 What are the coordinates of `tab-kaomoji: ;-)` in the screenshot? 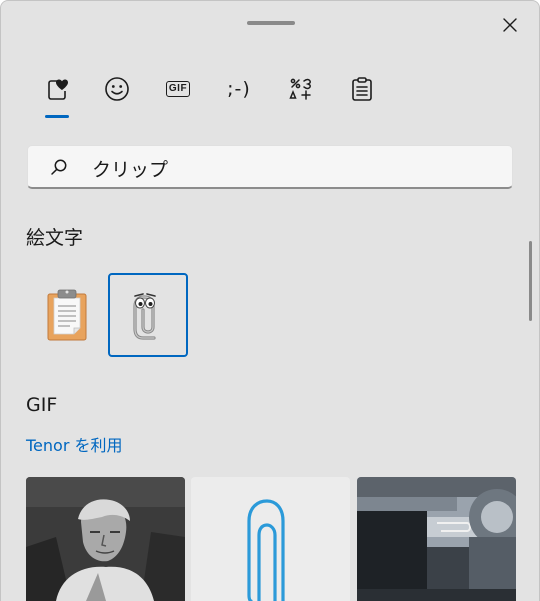 It's located at (239, 89).